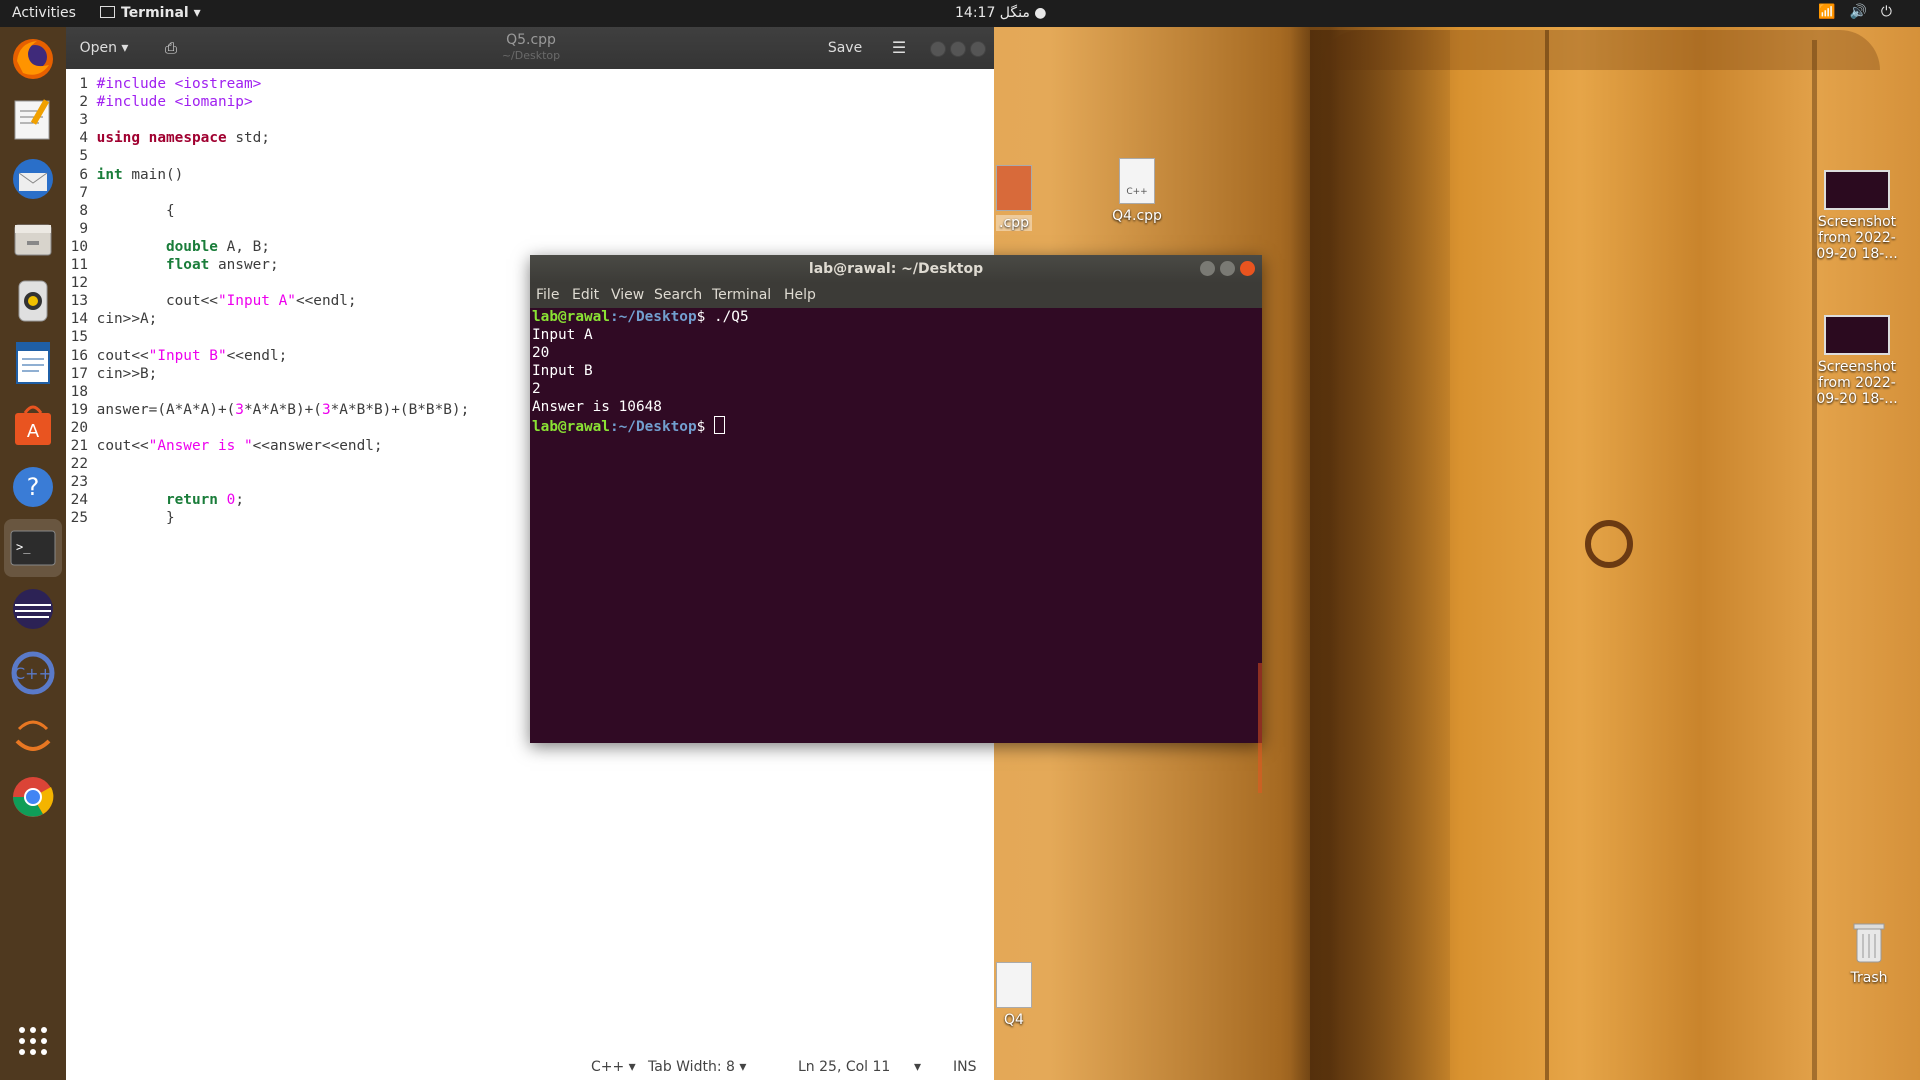  I want to click on top-bar: Activities Terminal ▾ 14:17 منگل ● 📶🔊⏻, so click(960, 13).